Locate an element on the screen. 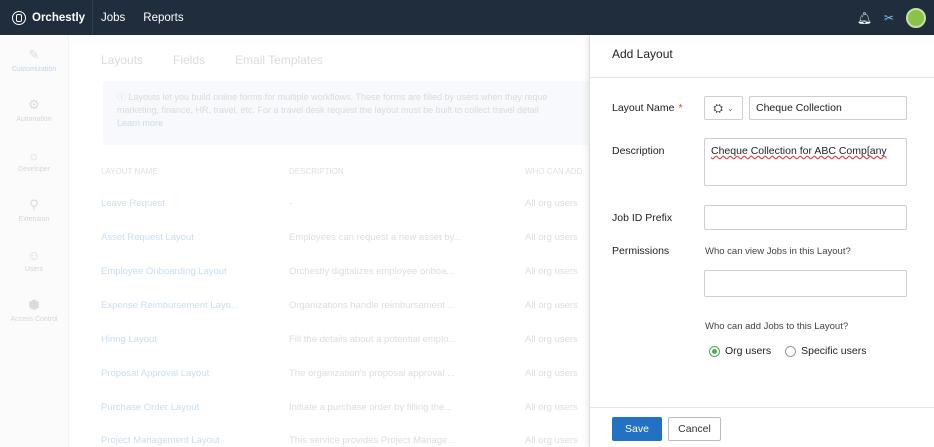 The height and width of the screenshot is (447, 934). add-permission-help: Who can add Jobs to this Layout? is located at coordinates (777, 326).